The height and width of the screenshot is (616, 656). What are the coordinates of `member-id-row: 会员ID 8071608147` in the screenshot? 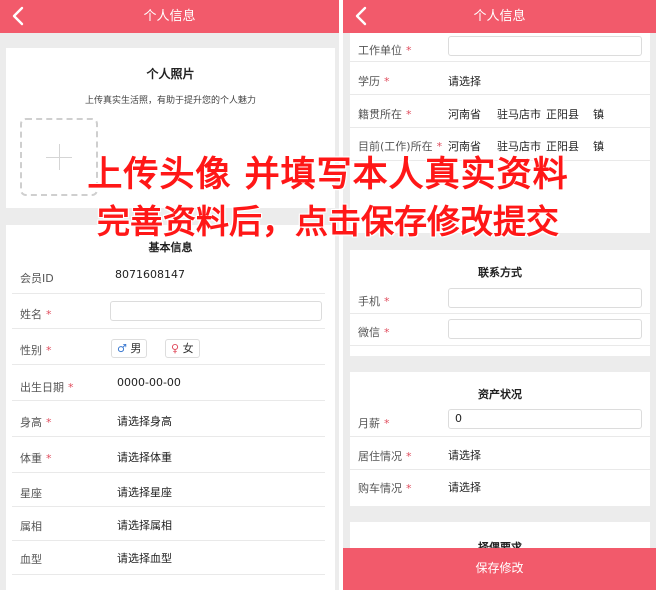 It's located at (168, 276).